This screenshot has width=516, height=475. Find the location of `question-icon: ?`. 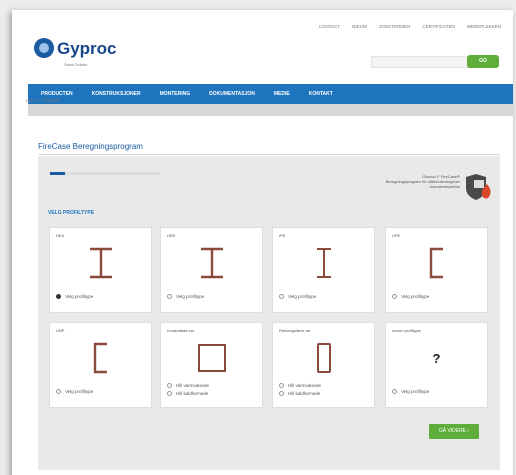

question-icon: ? is located at coordinates (436, 358).